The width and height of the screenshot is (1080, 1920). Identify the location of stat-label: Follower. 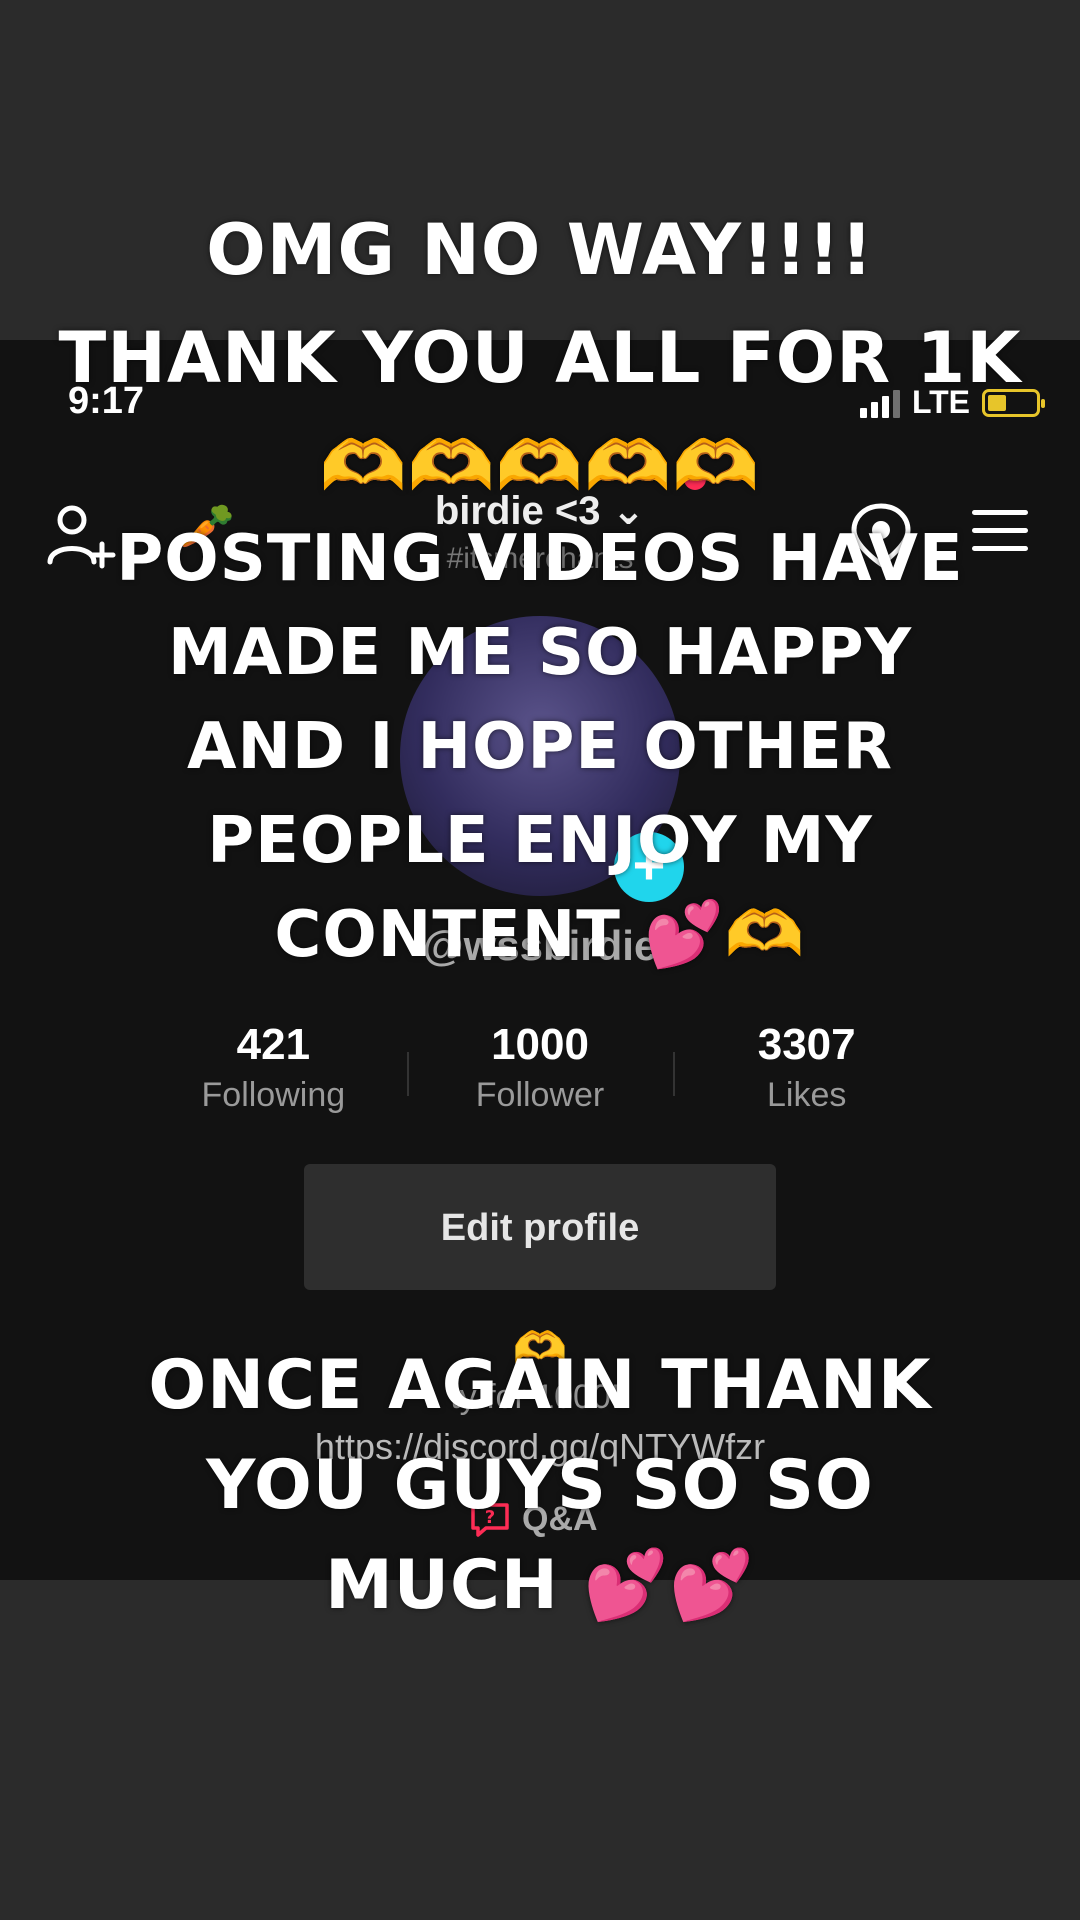
(540, 1095).